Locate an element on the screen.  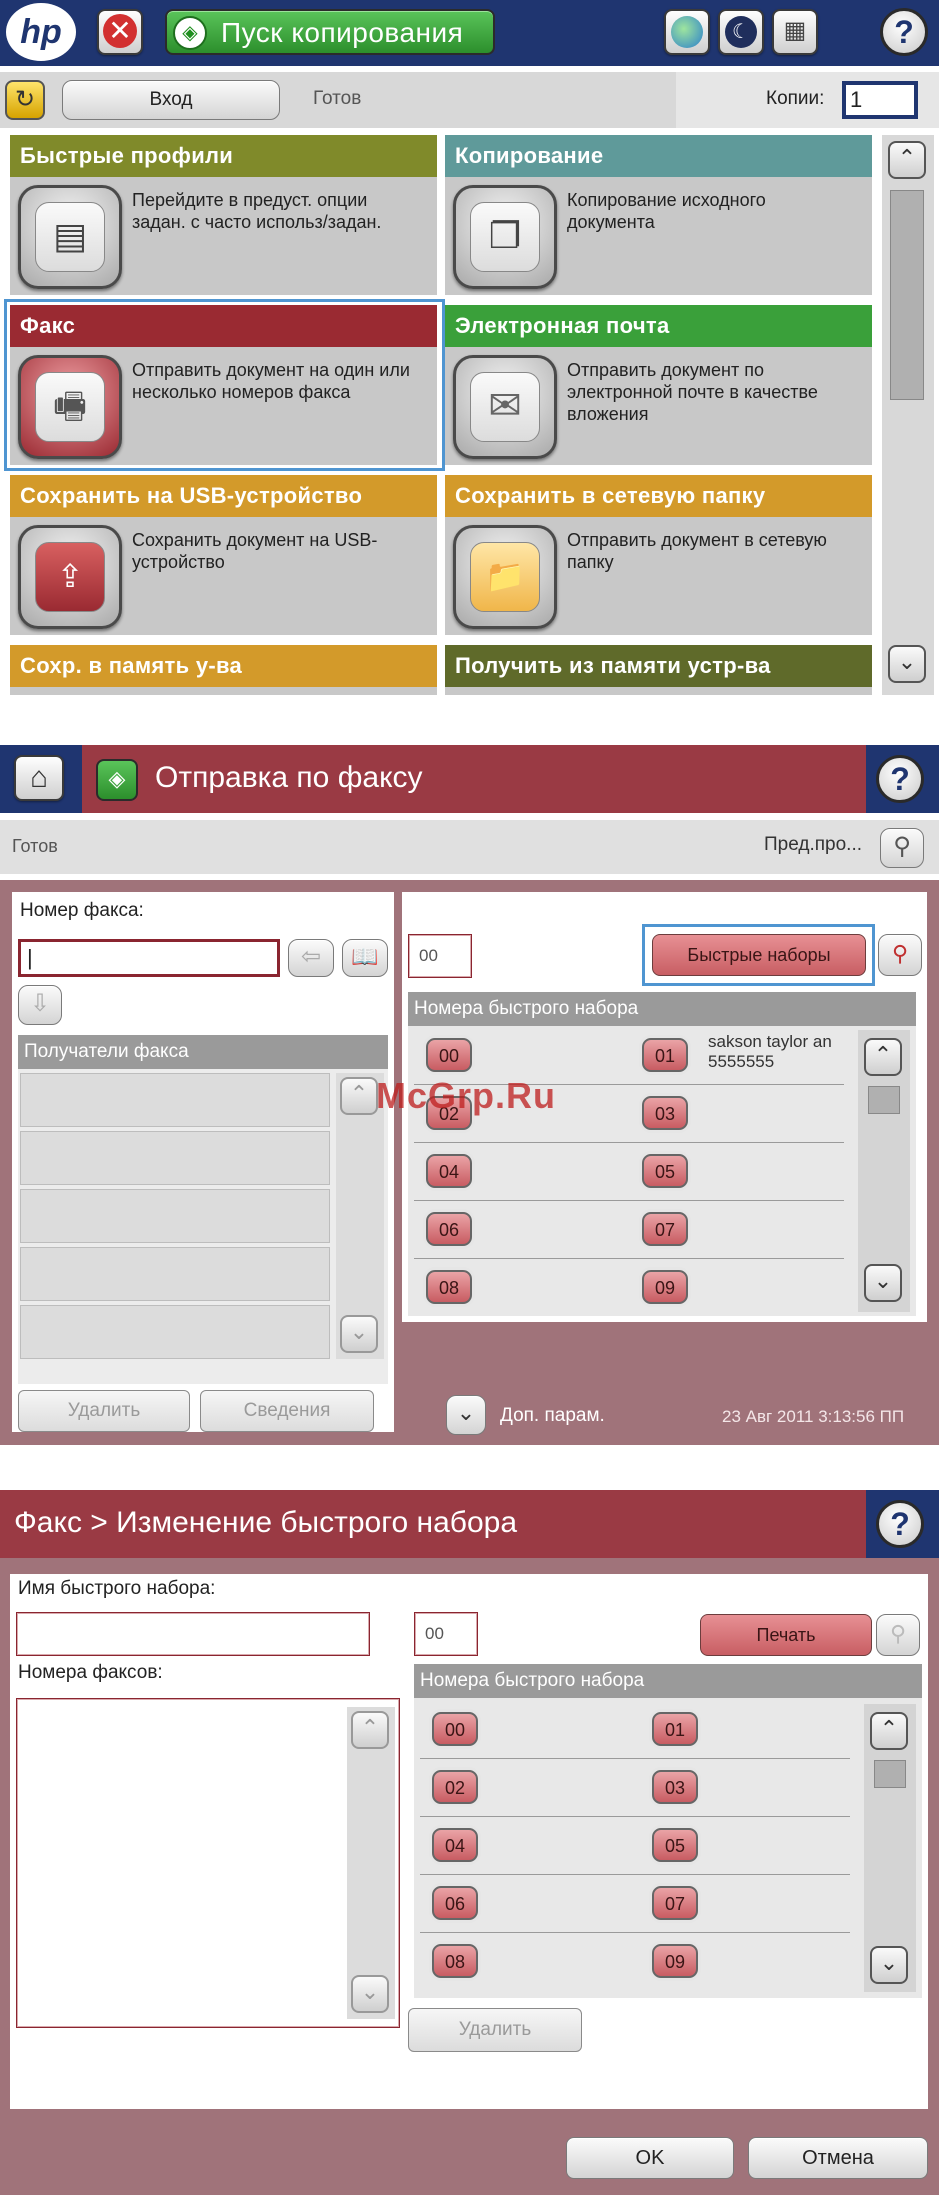
refresh-icon: ↻ is located at coordinates (25, 100).